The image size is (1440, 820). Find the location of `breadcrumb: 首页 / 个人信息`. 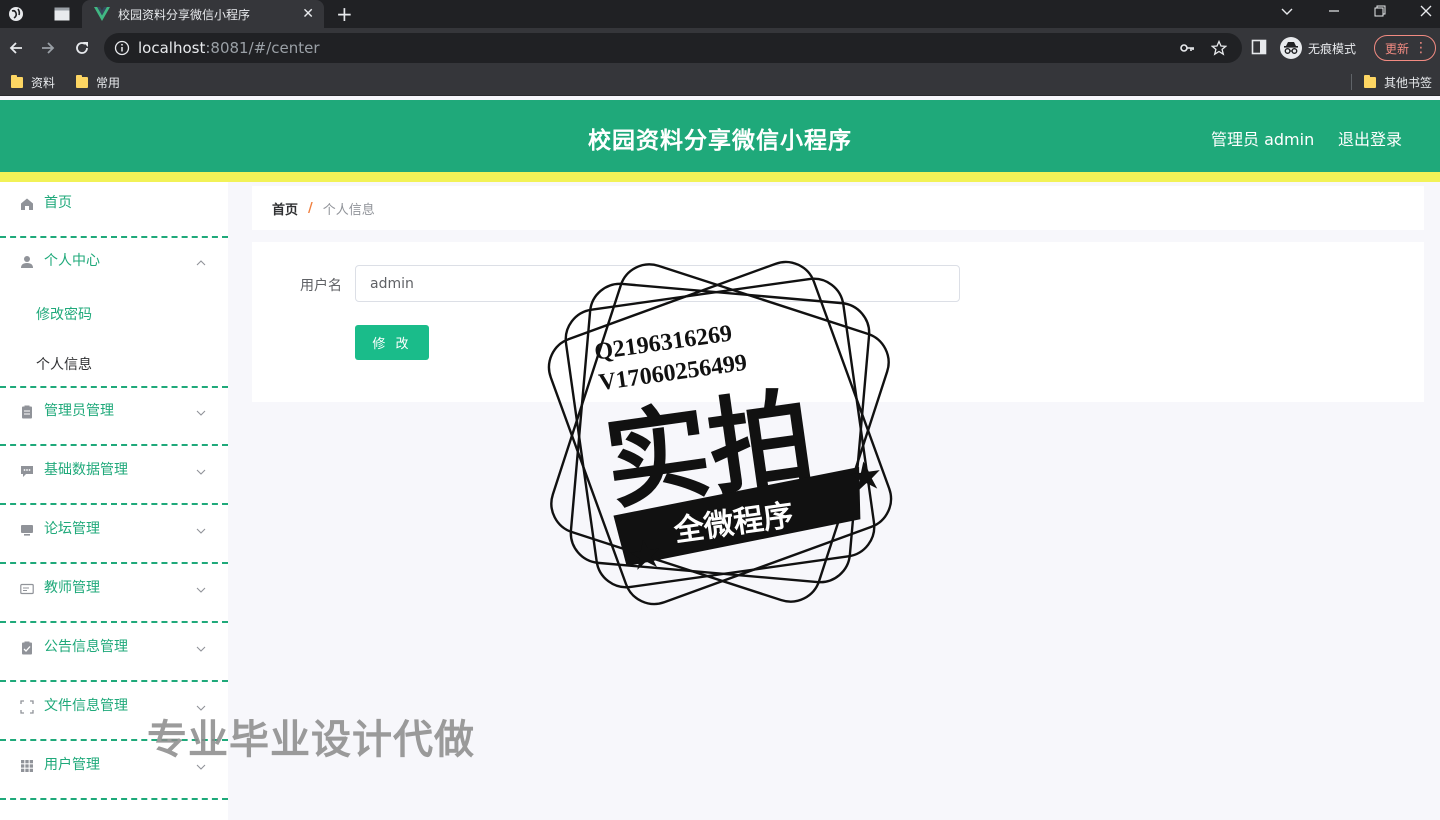

breadcrumb: 首页 / 个人信息 is located at coordinates (323, 208).